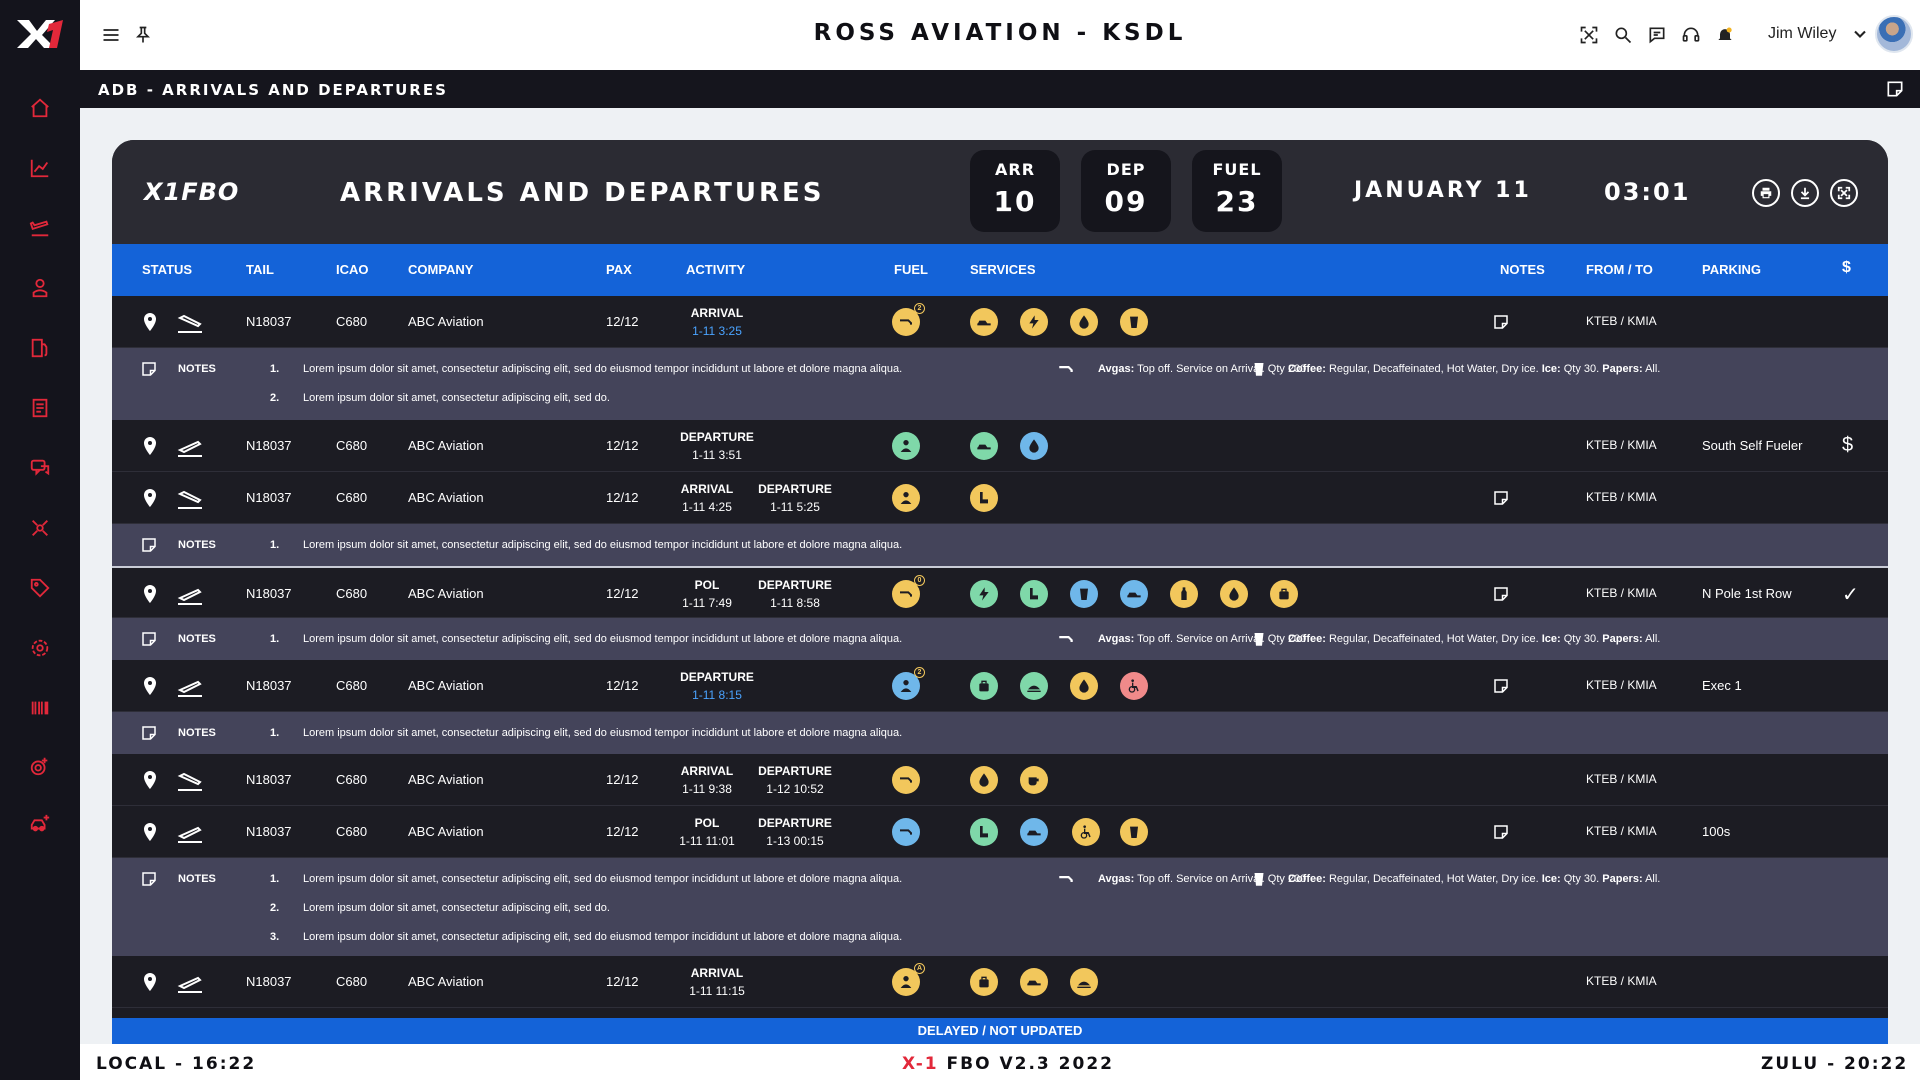  I want to click on activity-primary: ARRIVAL 1-11 4:25, so click(707, 498).